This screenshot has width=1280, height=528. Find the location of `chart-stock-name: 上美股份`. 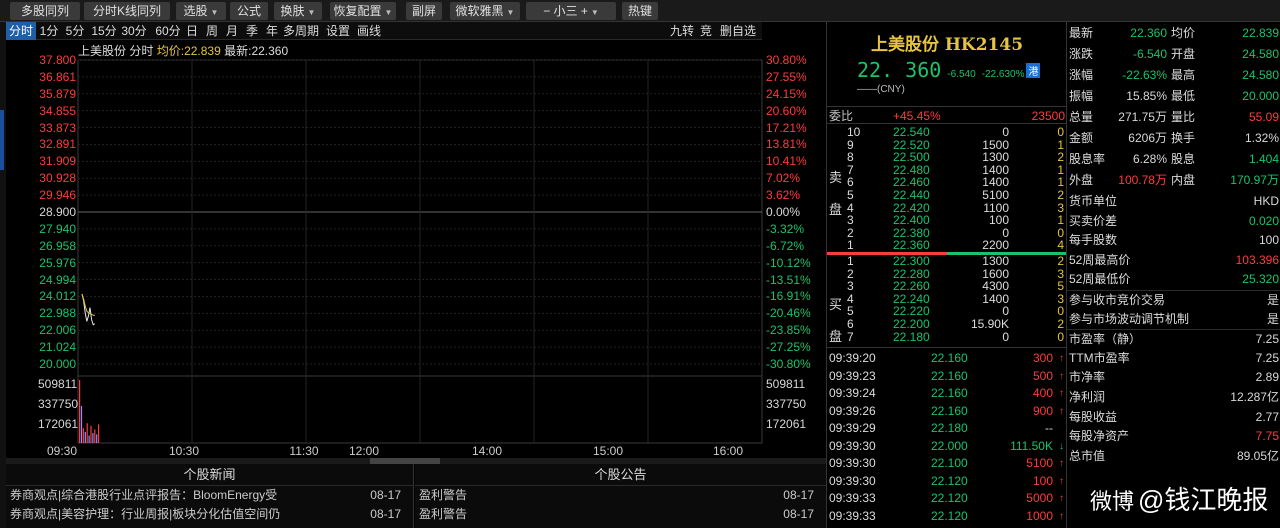

chart-stock-name: 上美股份 is located at coordinates (102, 51).